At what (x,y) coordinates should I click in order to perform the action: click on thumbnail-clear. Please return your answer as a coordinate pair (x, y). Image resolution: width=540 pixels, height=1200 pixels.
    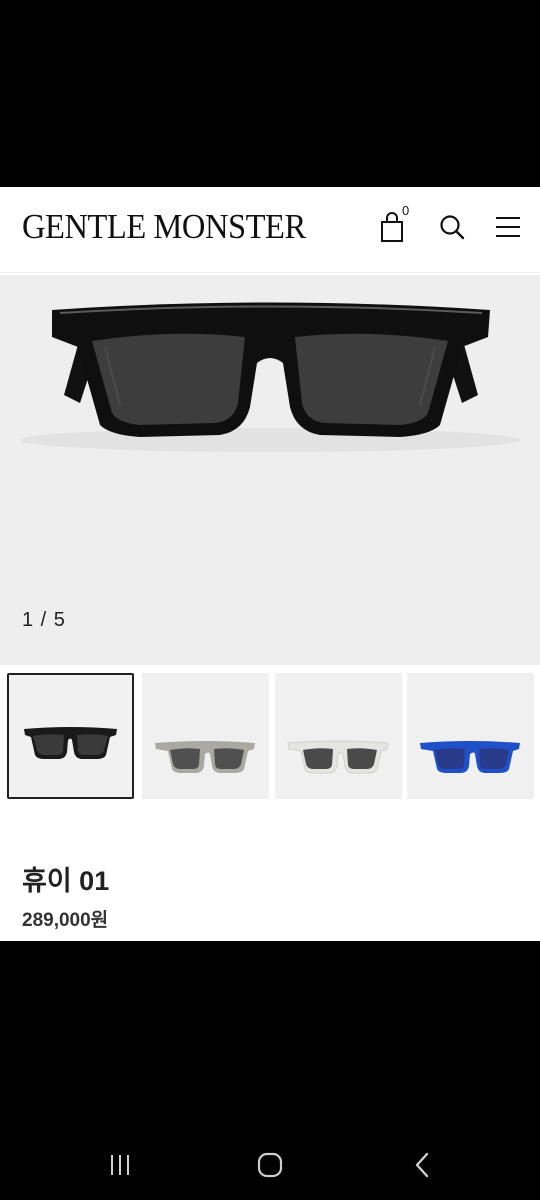
    Looking at the image, I should click on (338, 736).